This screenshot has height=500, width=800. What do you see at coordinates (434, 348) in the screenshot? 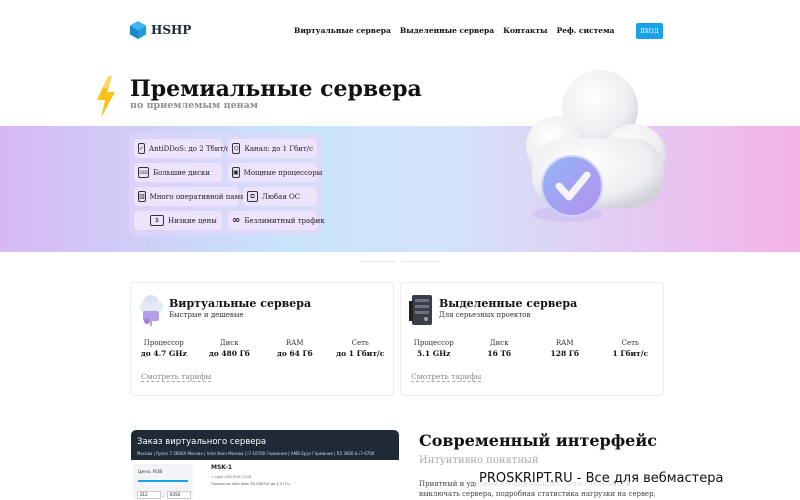
I see `spec-cpu: Процессор 5.1 GHz` at bounding box center [434, 348].